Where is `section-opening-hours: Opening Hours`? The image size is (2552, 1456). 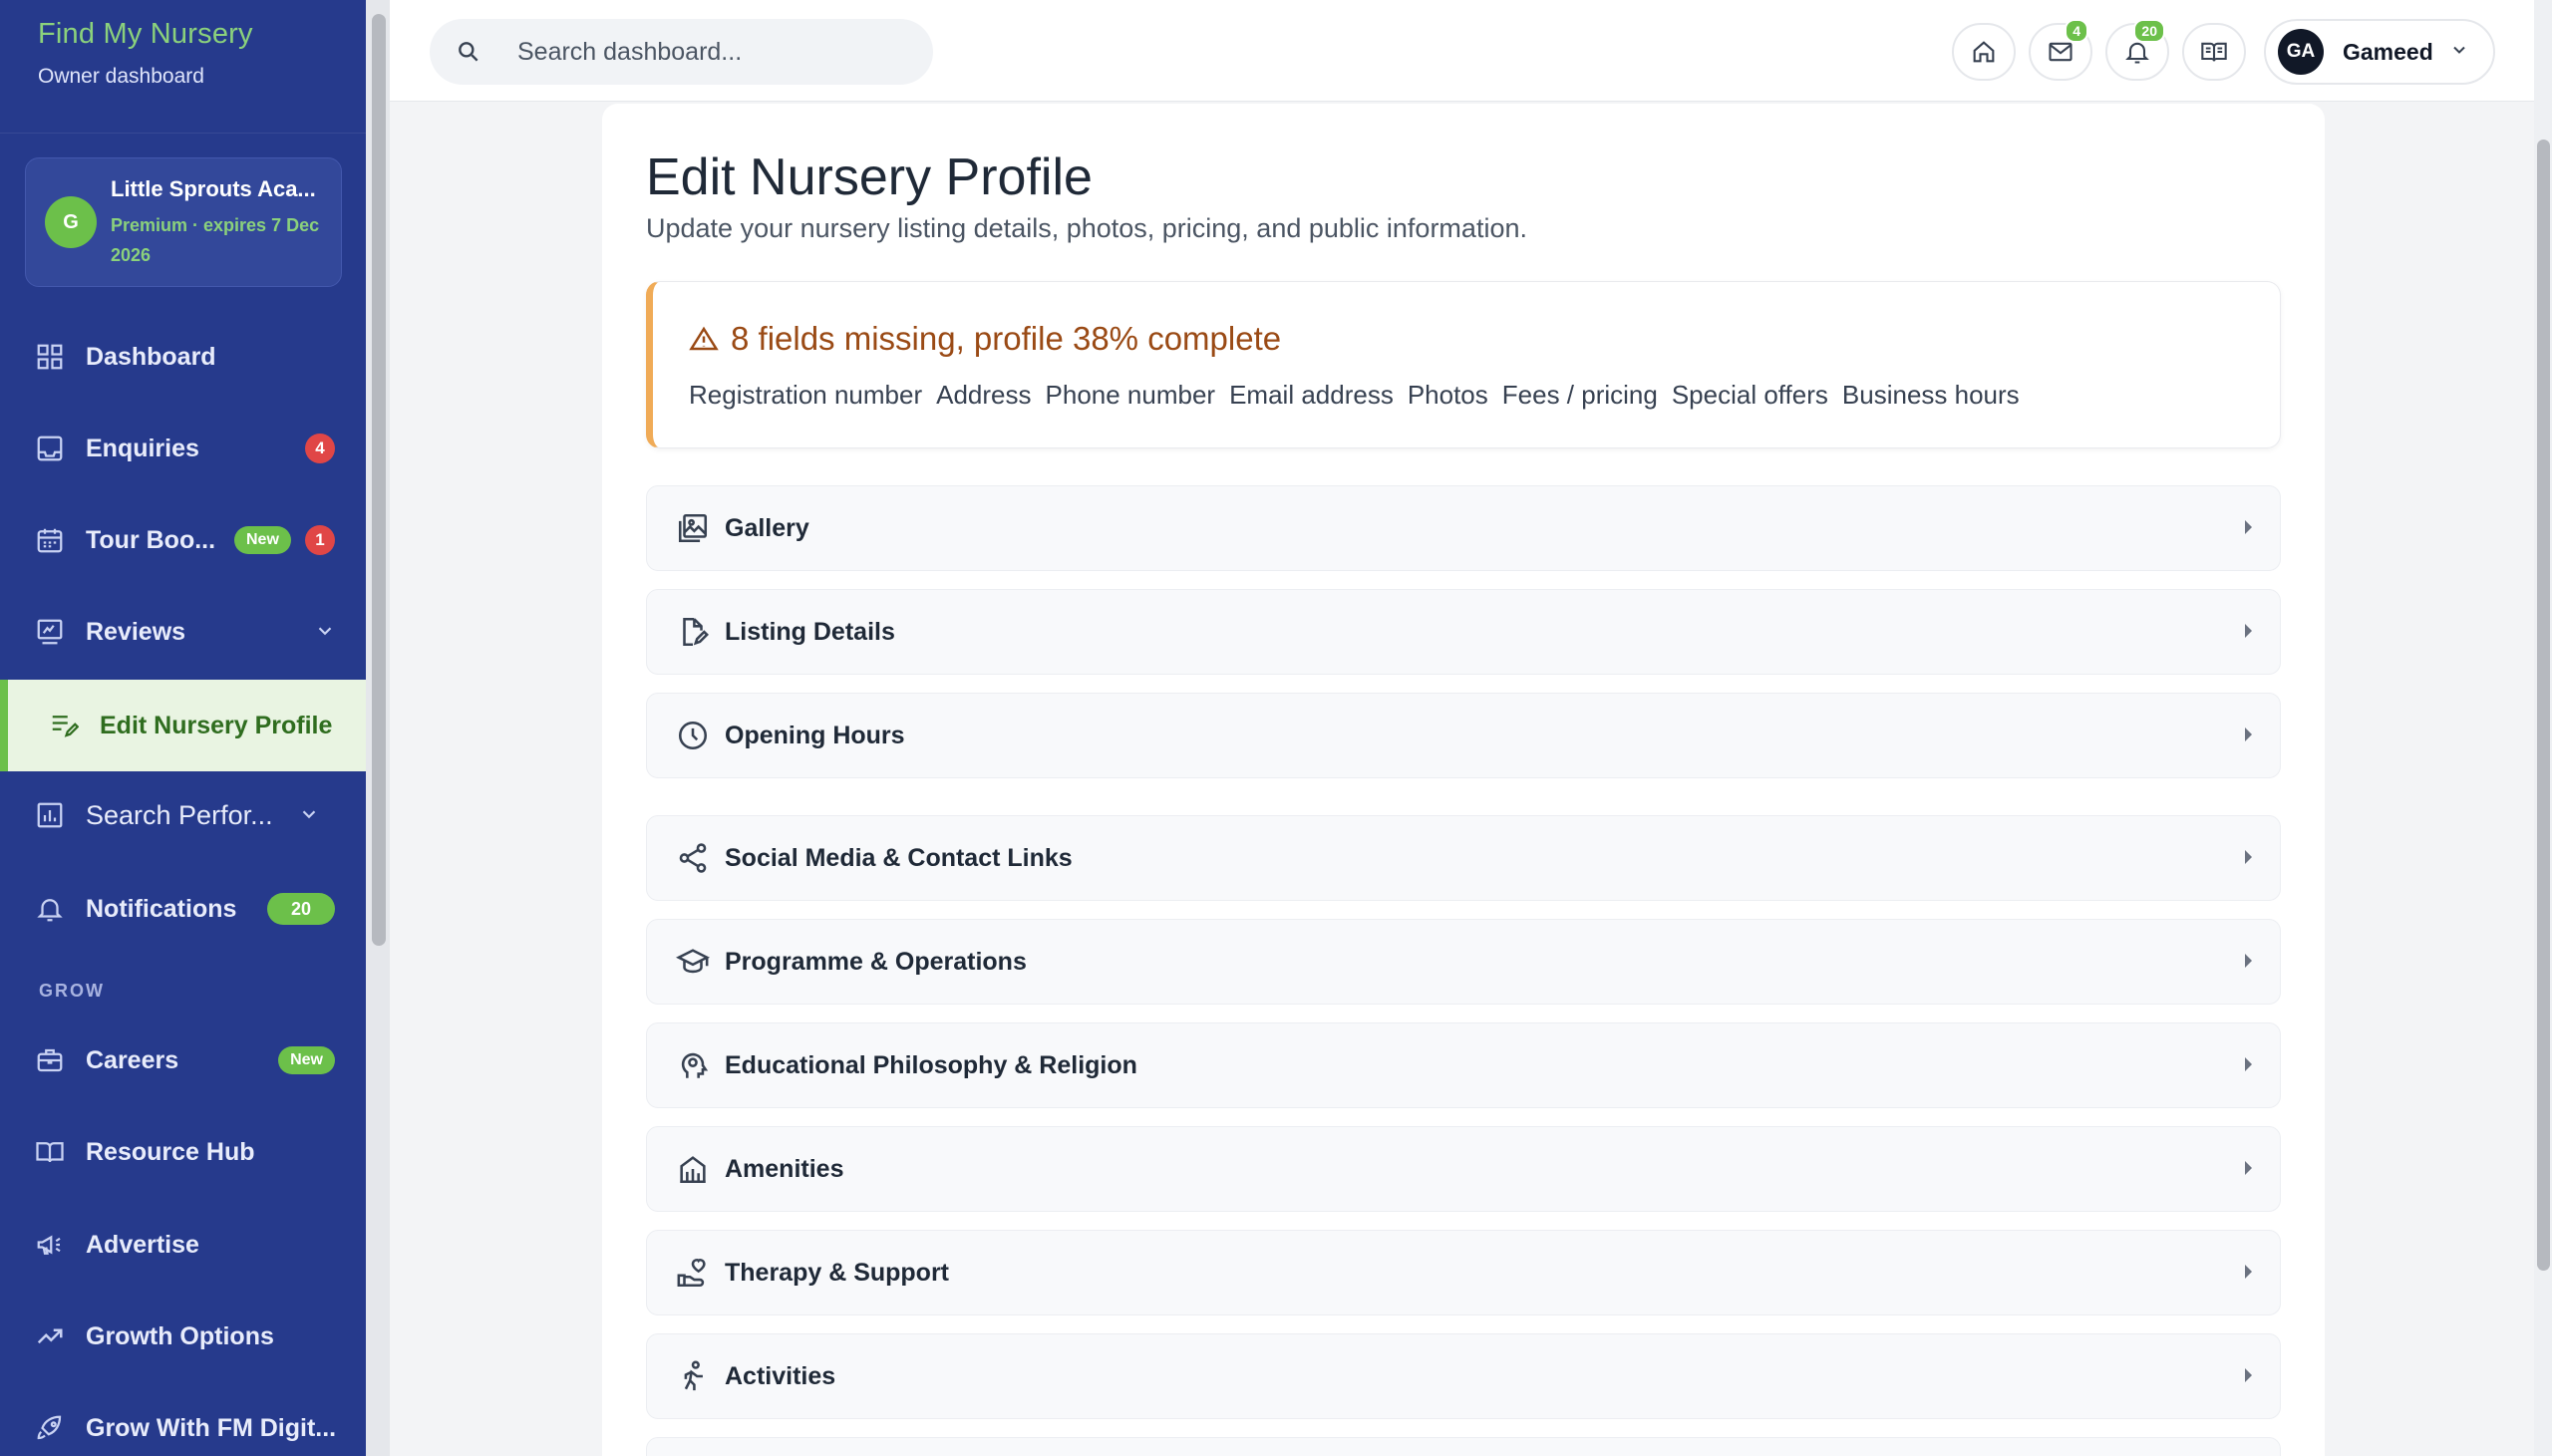 section-opening-hours: Opening Hours is located at coordinates (1463, 735).